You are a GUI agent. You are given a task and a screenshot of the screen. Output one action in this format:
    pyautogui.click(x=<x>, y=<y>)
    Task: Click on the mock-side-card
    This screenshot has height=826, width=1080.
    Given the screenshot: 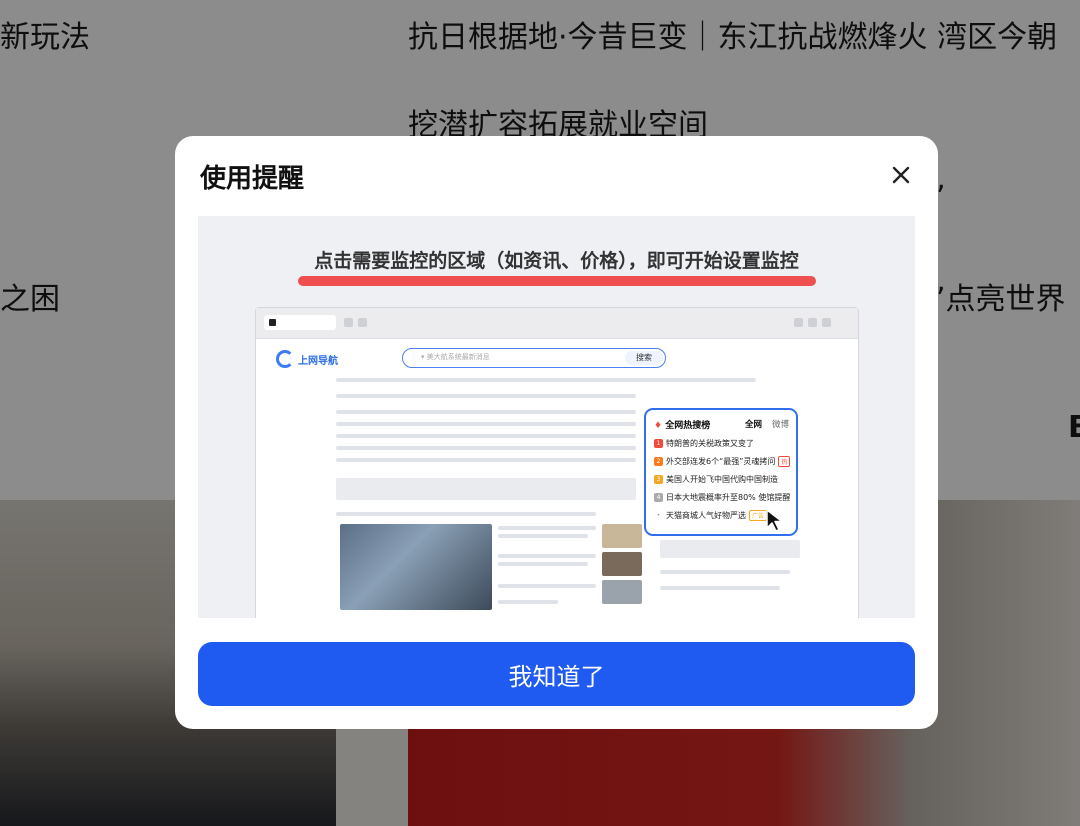 What is the action you would take?
    pyautogui.click(x=730, y=549)
    